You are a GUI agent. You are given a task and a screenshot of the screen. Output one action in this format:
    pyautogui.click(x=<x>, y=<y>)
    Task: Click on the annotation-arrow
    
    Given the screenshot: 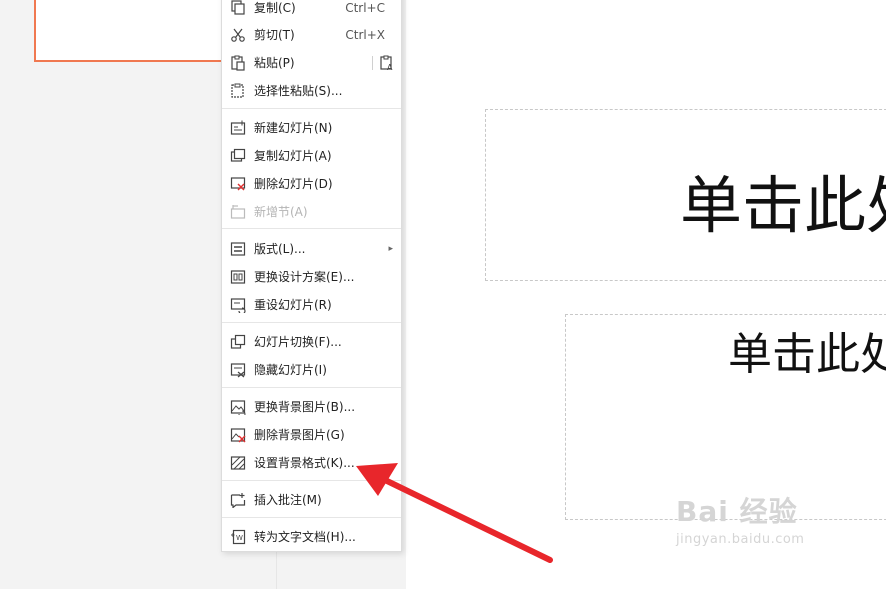 What is the action you would take?
    pyautogui.click(x=454, y=513)
    